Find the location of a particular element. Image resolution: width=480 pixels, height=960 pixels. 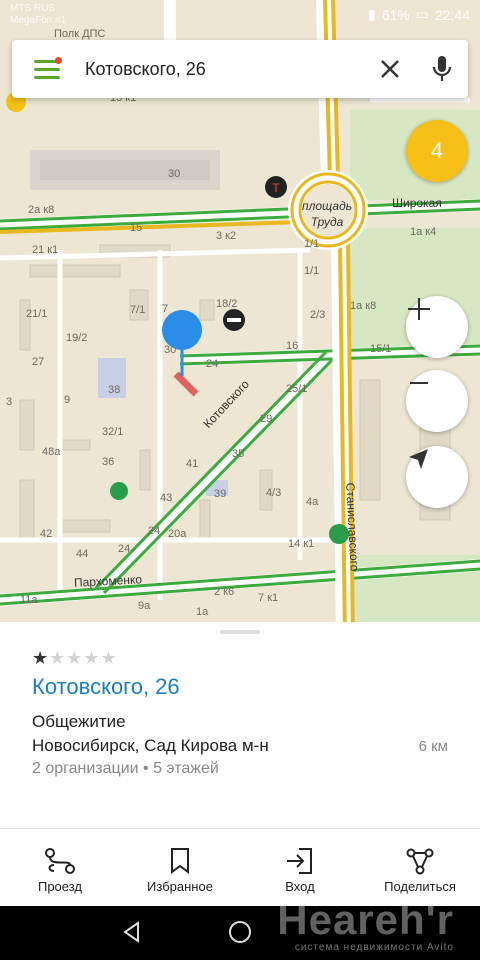

house-number: 44 is located at coordinates (82, 554).